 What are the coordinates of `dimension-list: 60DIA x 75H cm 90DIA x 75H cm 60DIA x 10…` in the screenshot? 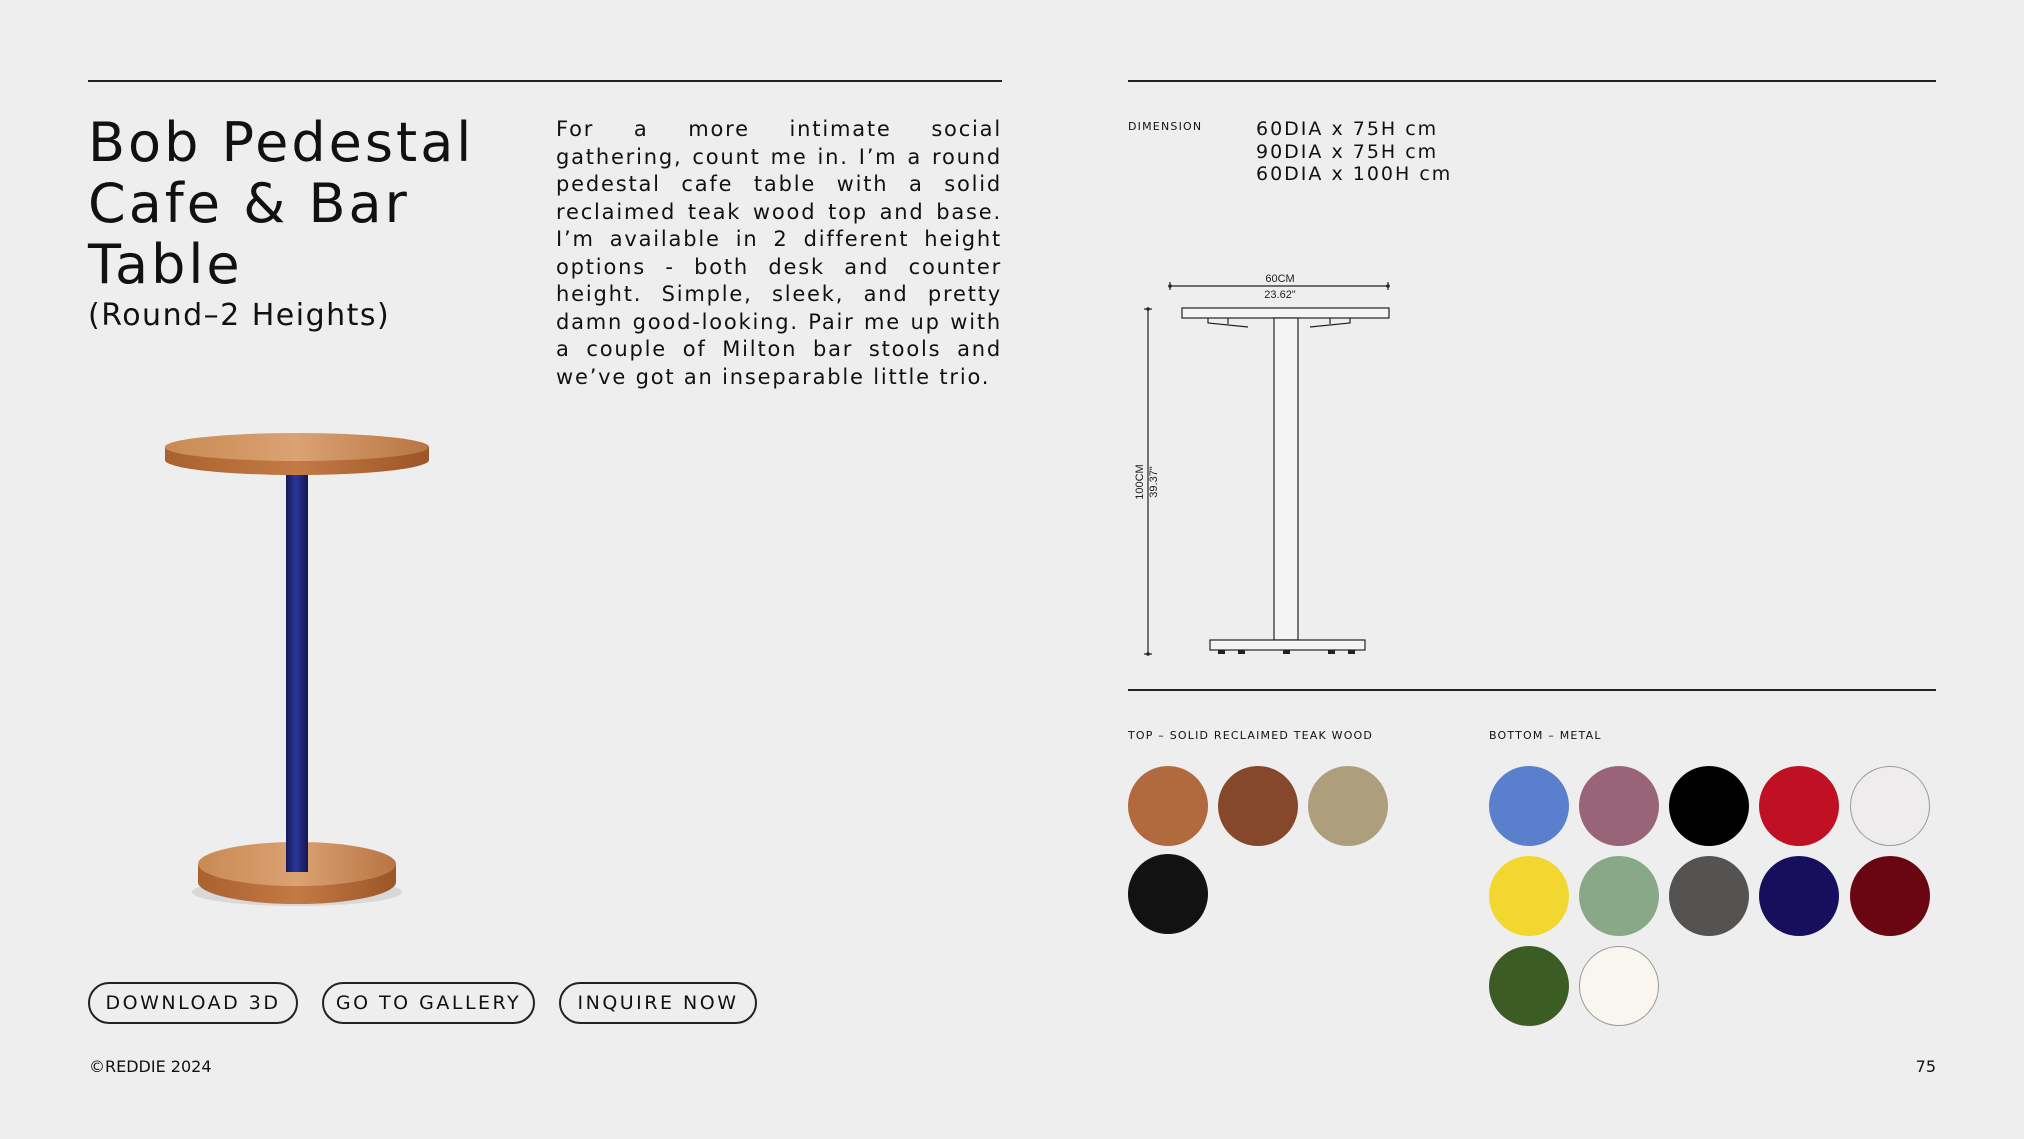 It's located at (1354, 152).